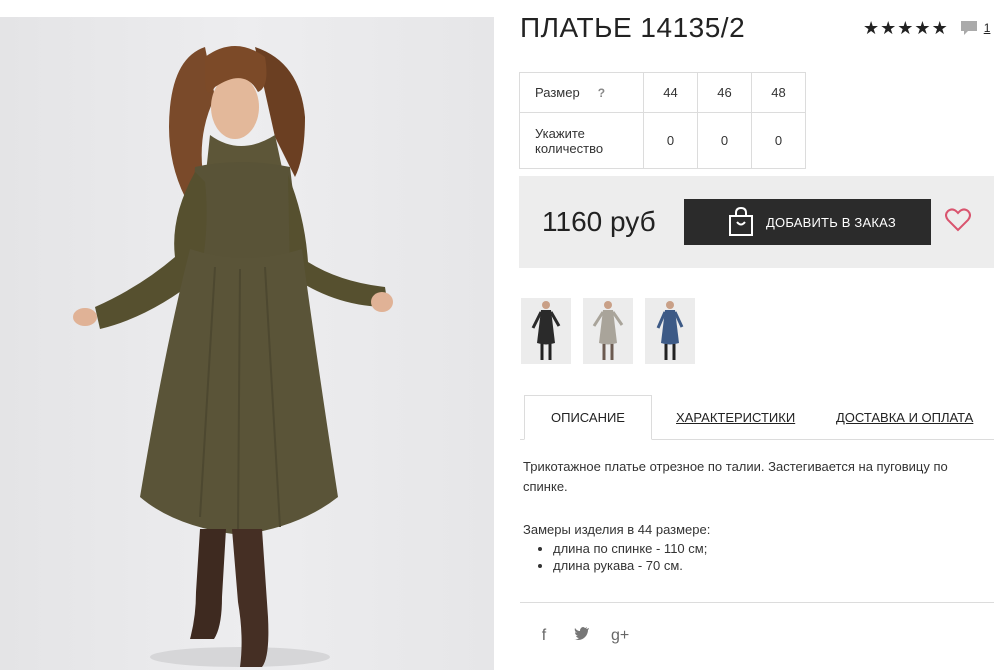  Describe the element at coordinates (633, 27) in the screenshot. I see `product-title: ПЛАТЬЕ 14135/2` at that location.